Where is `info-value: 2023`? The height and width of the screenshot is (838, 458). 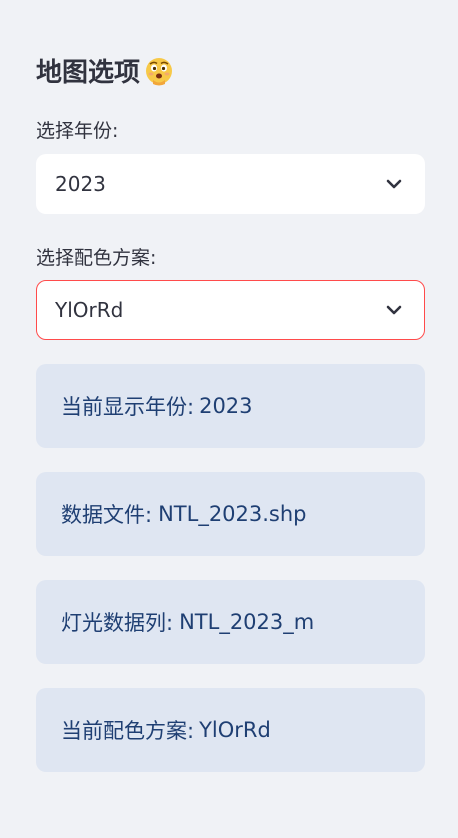 info-value: 2023 is located at coordinates (226, 406).